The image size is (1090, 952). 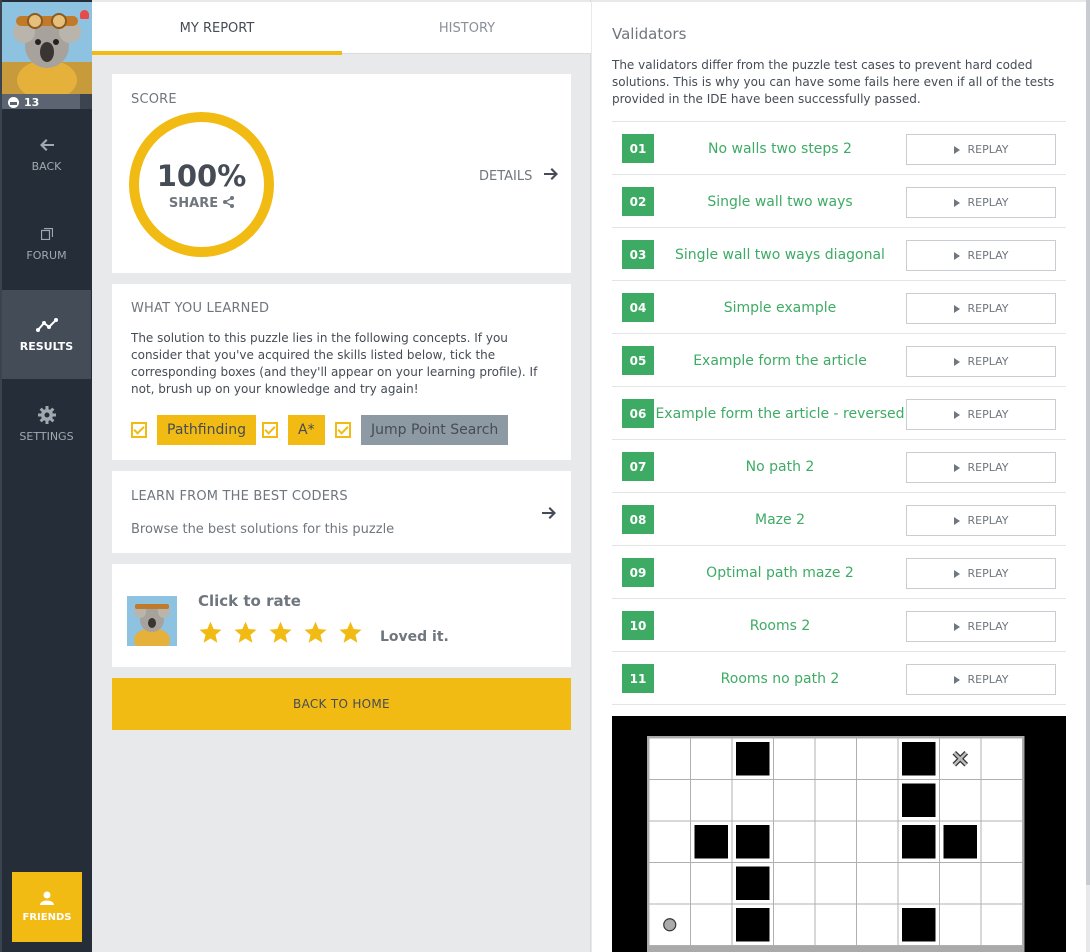 I want to click on tab-history: HISTORY, so click(x=467, y=28).